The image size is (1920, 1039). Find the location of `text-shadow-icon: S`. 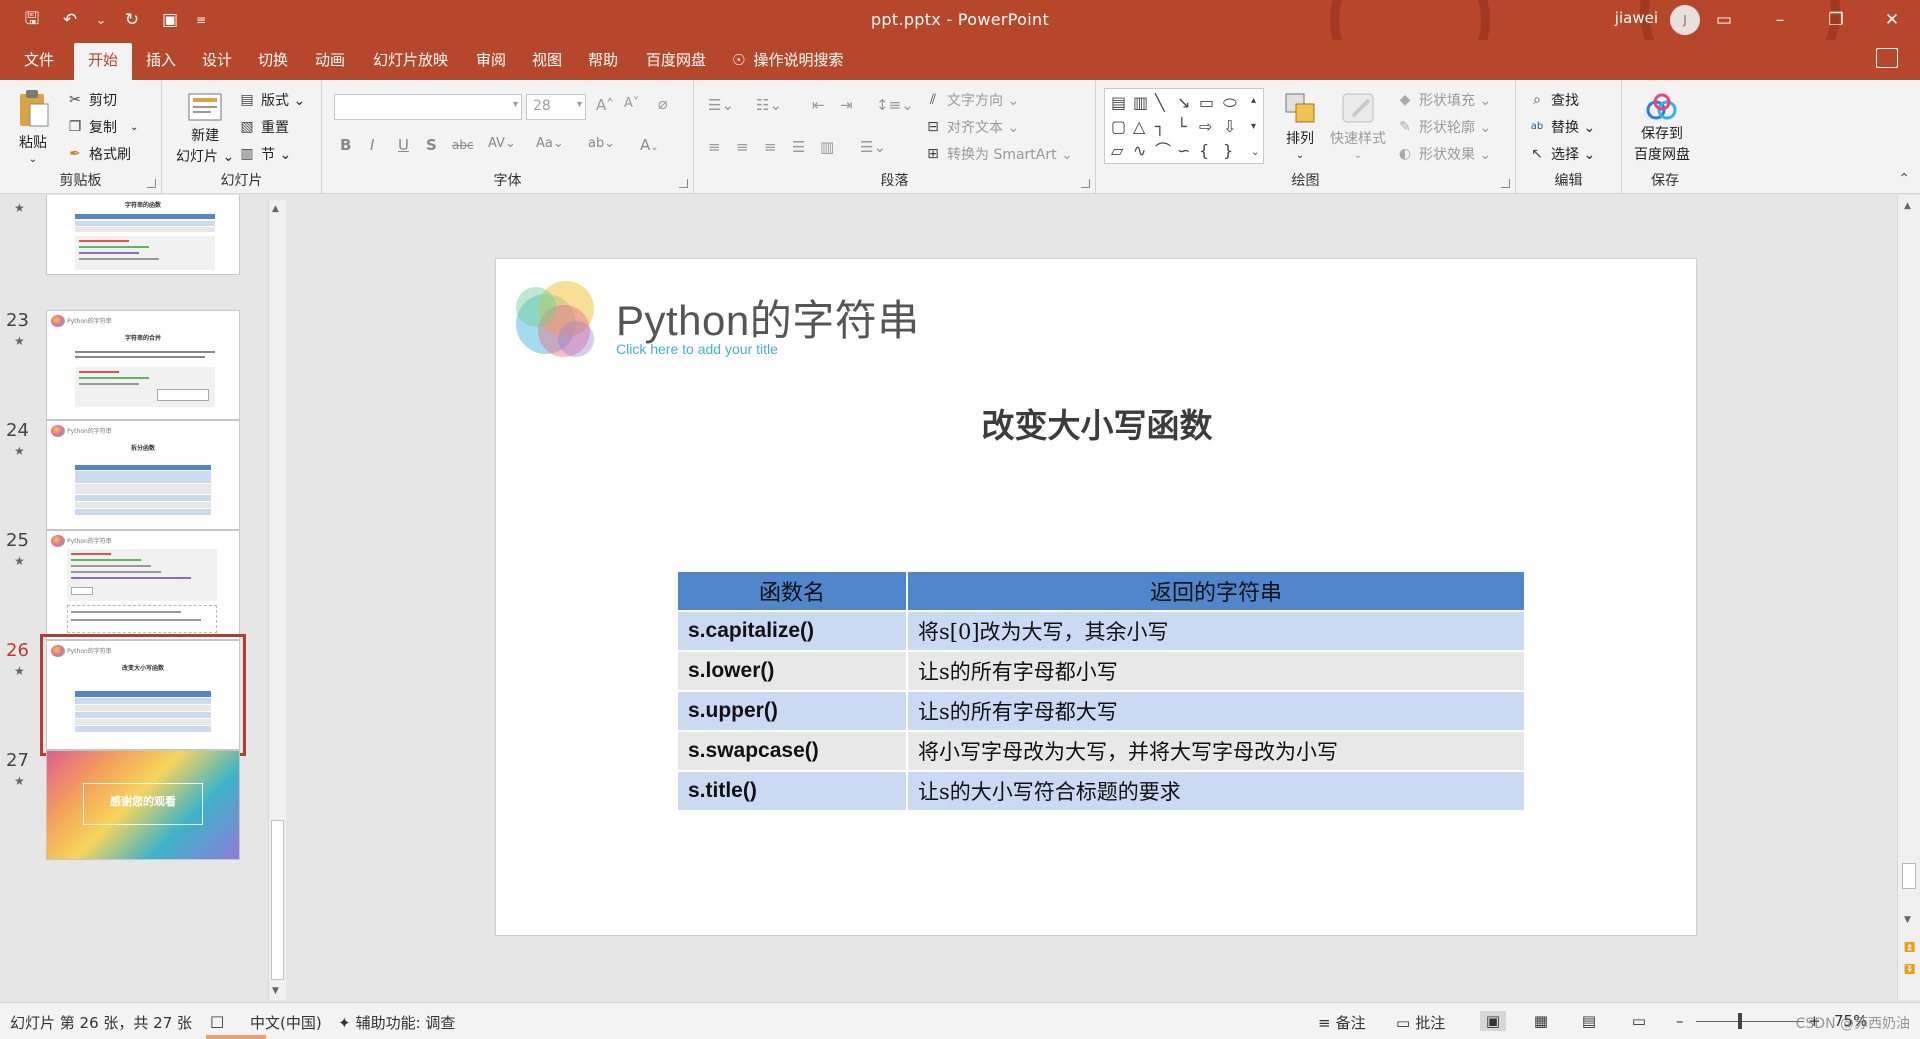

text-shadow-icon: S is located at coordinates (431, 145).